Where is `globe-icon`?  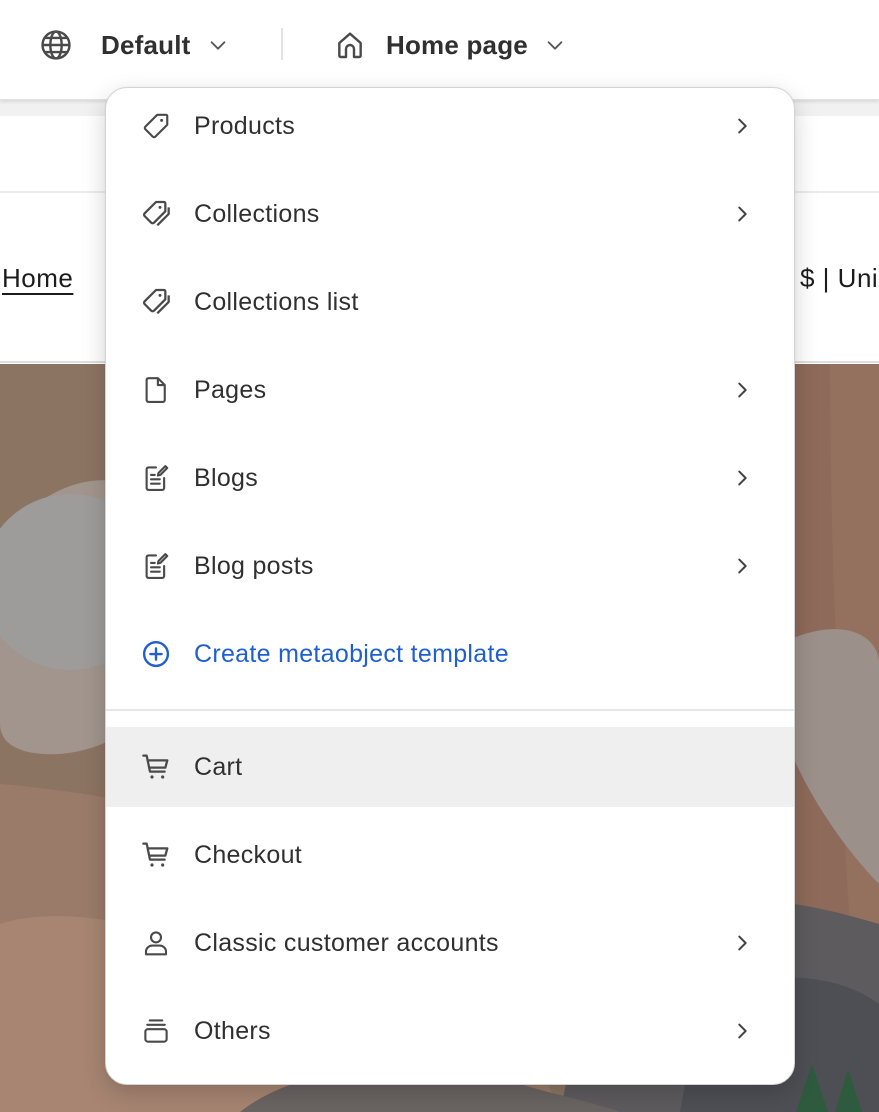 globe-icon is located at coordinates (56, 45).